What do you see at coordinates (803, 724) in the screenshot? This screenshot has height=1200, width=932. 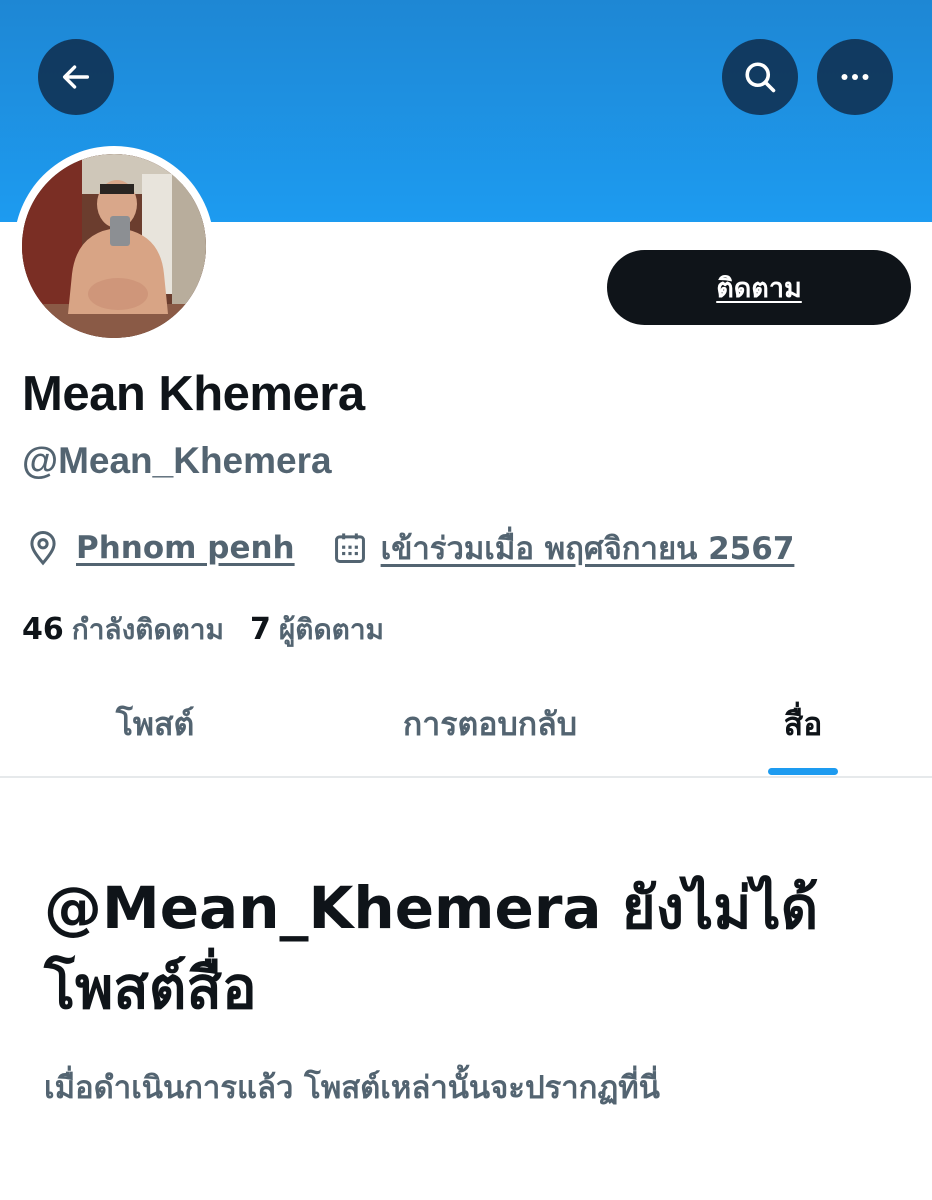 I see `tab-media: สื่อ` at bounding box center [803, 724].